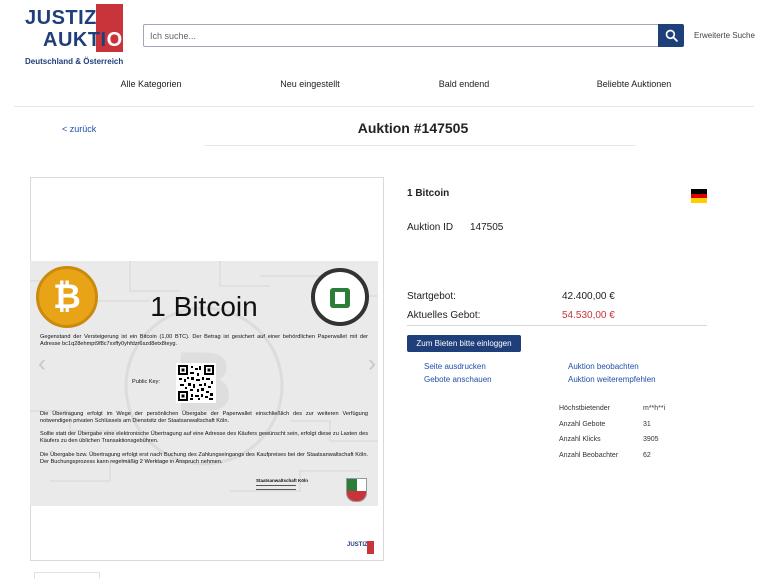 Image resolution: width=768 pixels, height=579 pixels. Describe the element at coordinates (634, 84) in the screenshot. I see `nav-popular-auctions: Beliebte Auktionen` at that location.